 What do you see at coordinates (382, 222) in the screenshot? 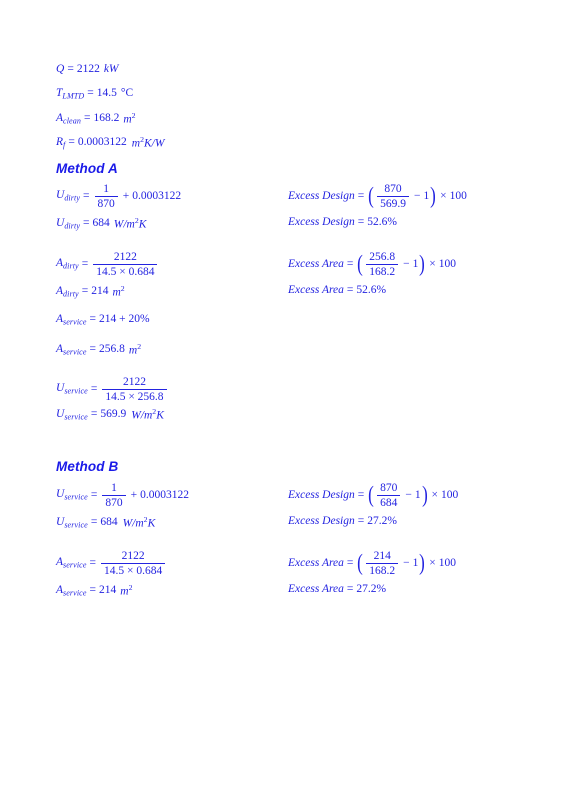
I see `value-excess-design: 52.6%` at bounding box center [382, 222].